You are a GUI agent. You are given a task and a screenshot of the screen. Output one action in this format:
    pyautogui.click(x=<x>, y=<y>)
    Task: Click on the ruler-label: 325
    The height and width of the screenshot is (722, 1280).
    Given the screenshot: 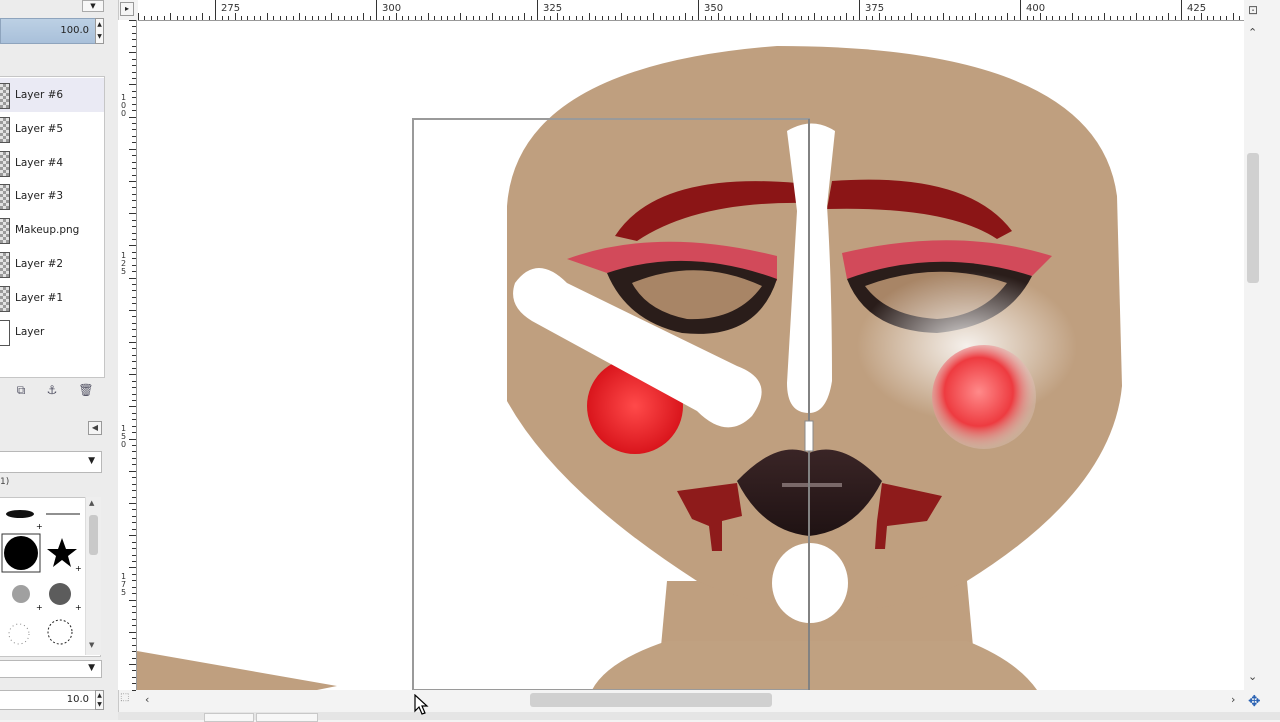 What is the action you would take?
    pyautogui.click(x=553, y=8)
    